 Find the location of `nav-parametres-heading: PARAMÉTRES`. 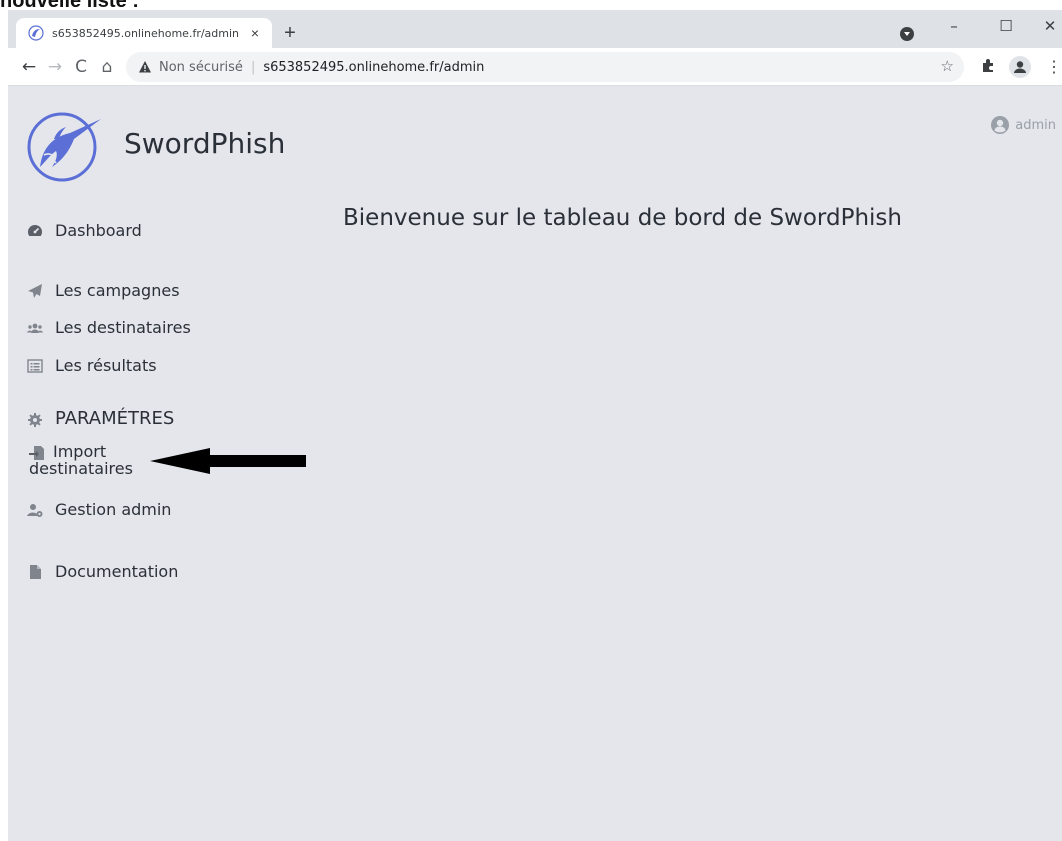

nav-parametres-heading: PARAMÉTRES is located at coordinates (100, 418).